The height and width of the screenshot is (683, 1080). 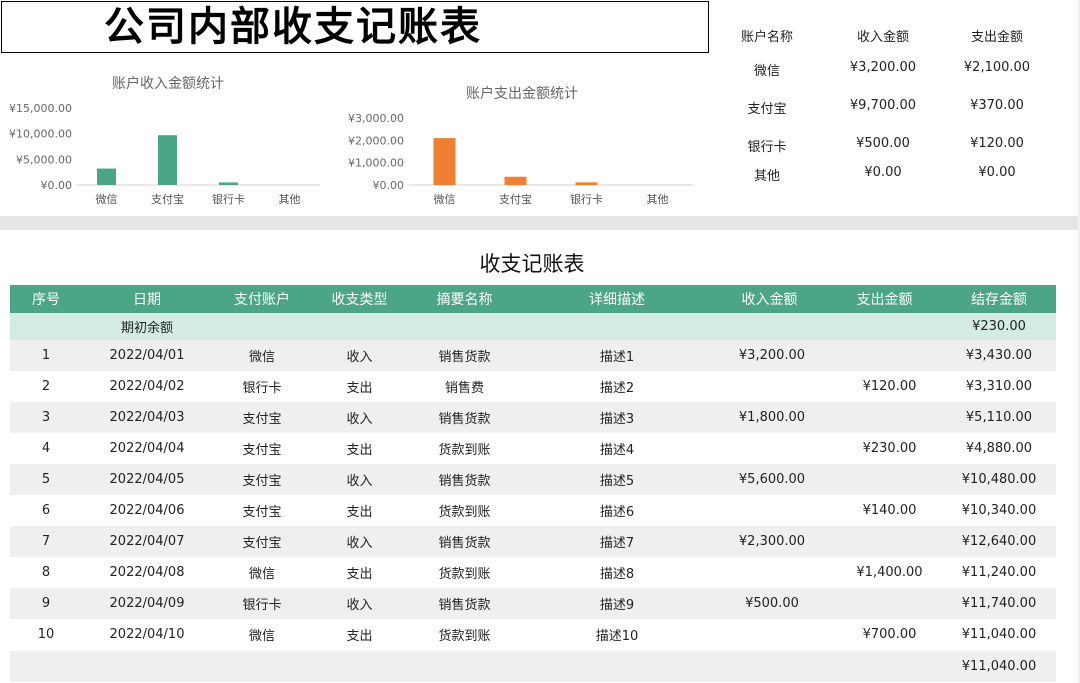 What do you see at coordinates (359, 300) in the screenshot?
I see `header-cell: 收支类型` at bounding box center [359, 300].